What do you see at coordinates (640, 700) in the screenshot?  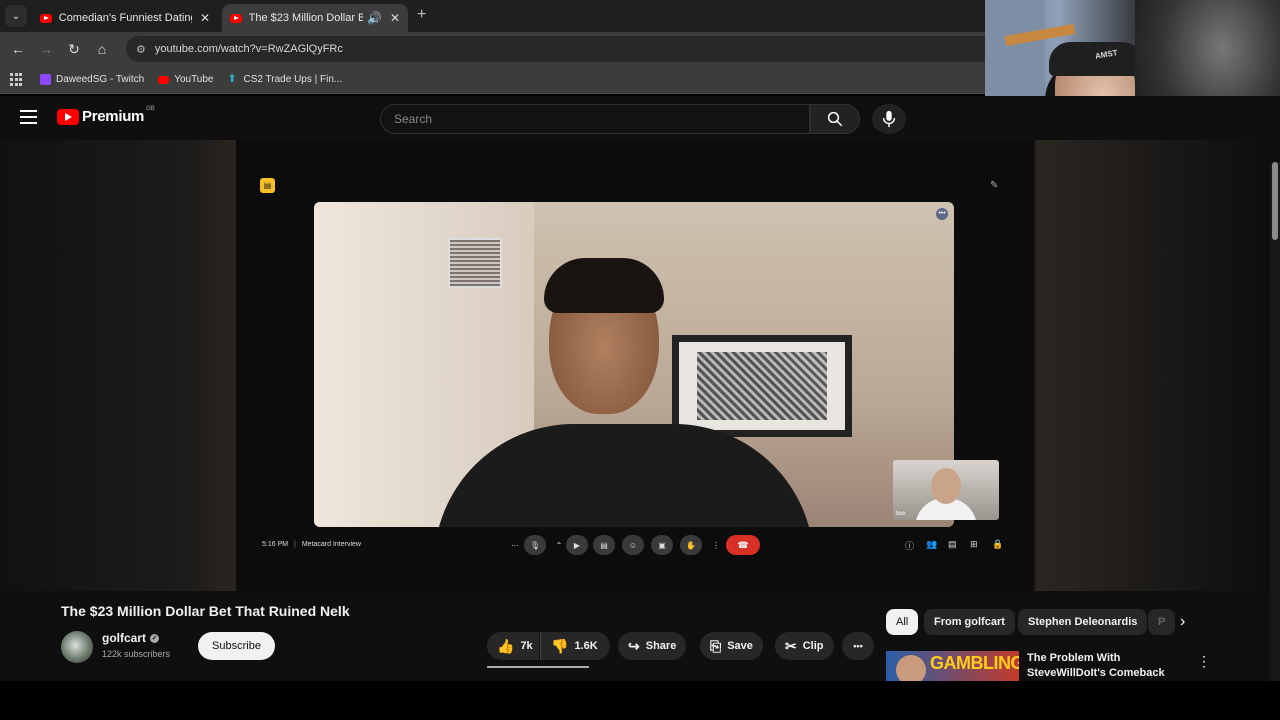 I see `bottom-black-bar` at bounding box center [640, 700].